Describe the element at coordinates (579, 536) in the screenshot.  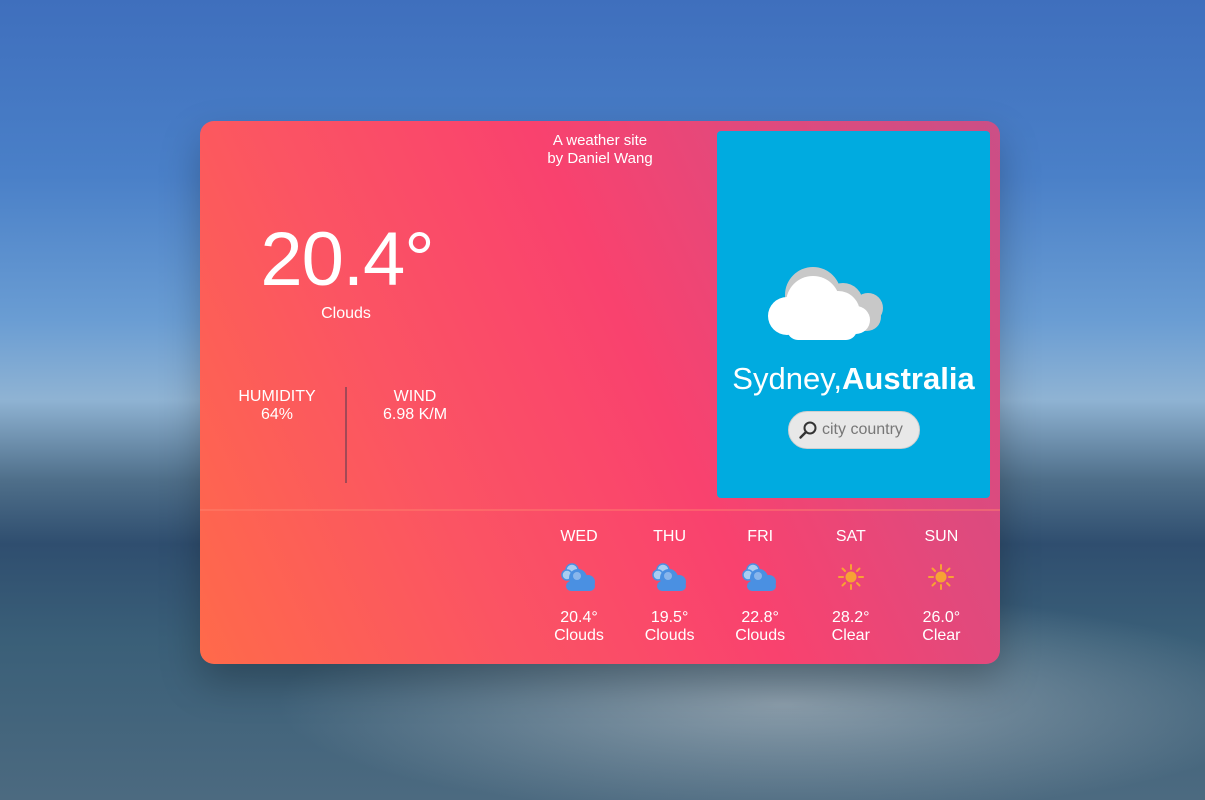
I see `forecast-day-label: WED` at that location.